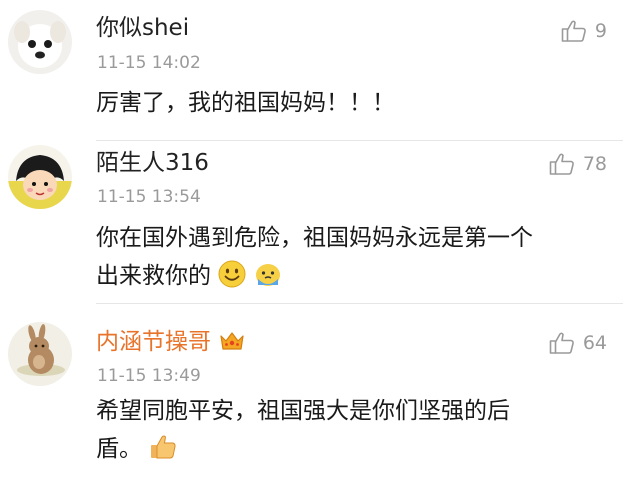  Describe the element at coordinates (351, 279) in the screenshot. I see `comment-text-line: 出来救你的` at that location.